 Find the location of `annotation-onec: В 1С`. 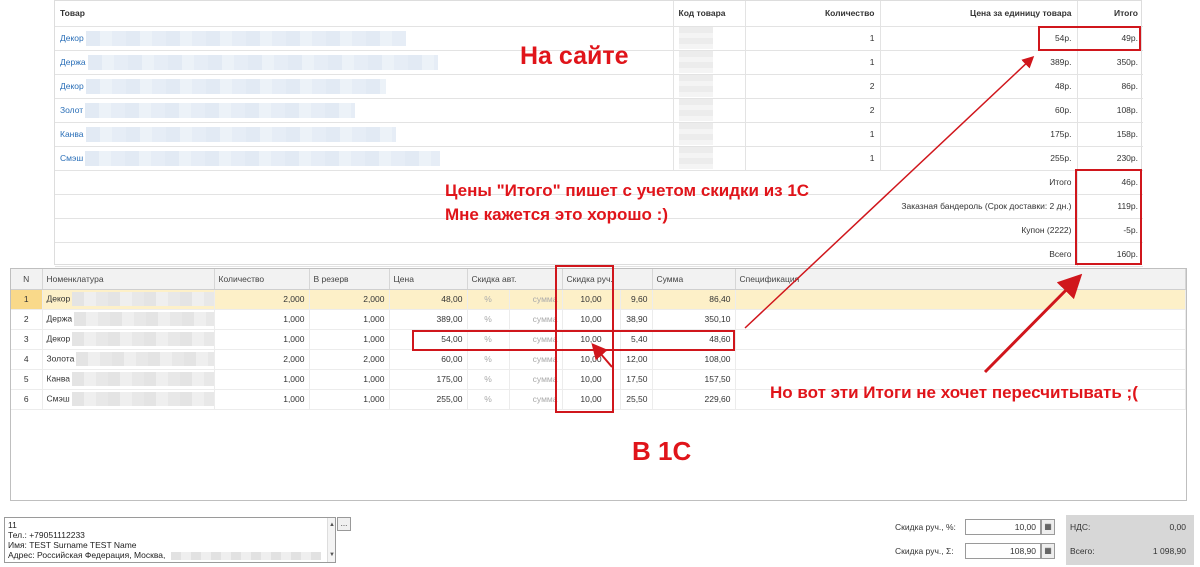

annotation-onec: В 1С is located at coordinates (662, 451).